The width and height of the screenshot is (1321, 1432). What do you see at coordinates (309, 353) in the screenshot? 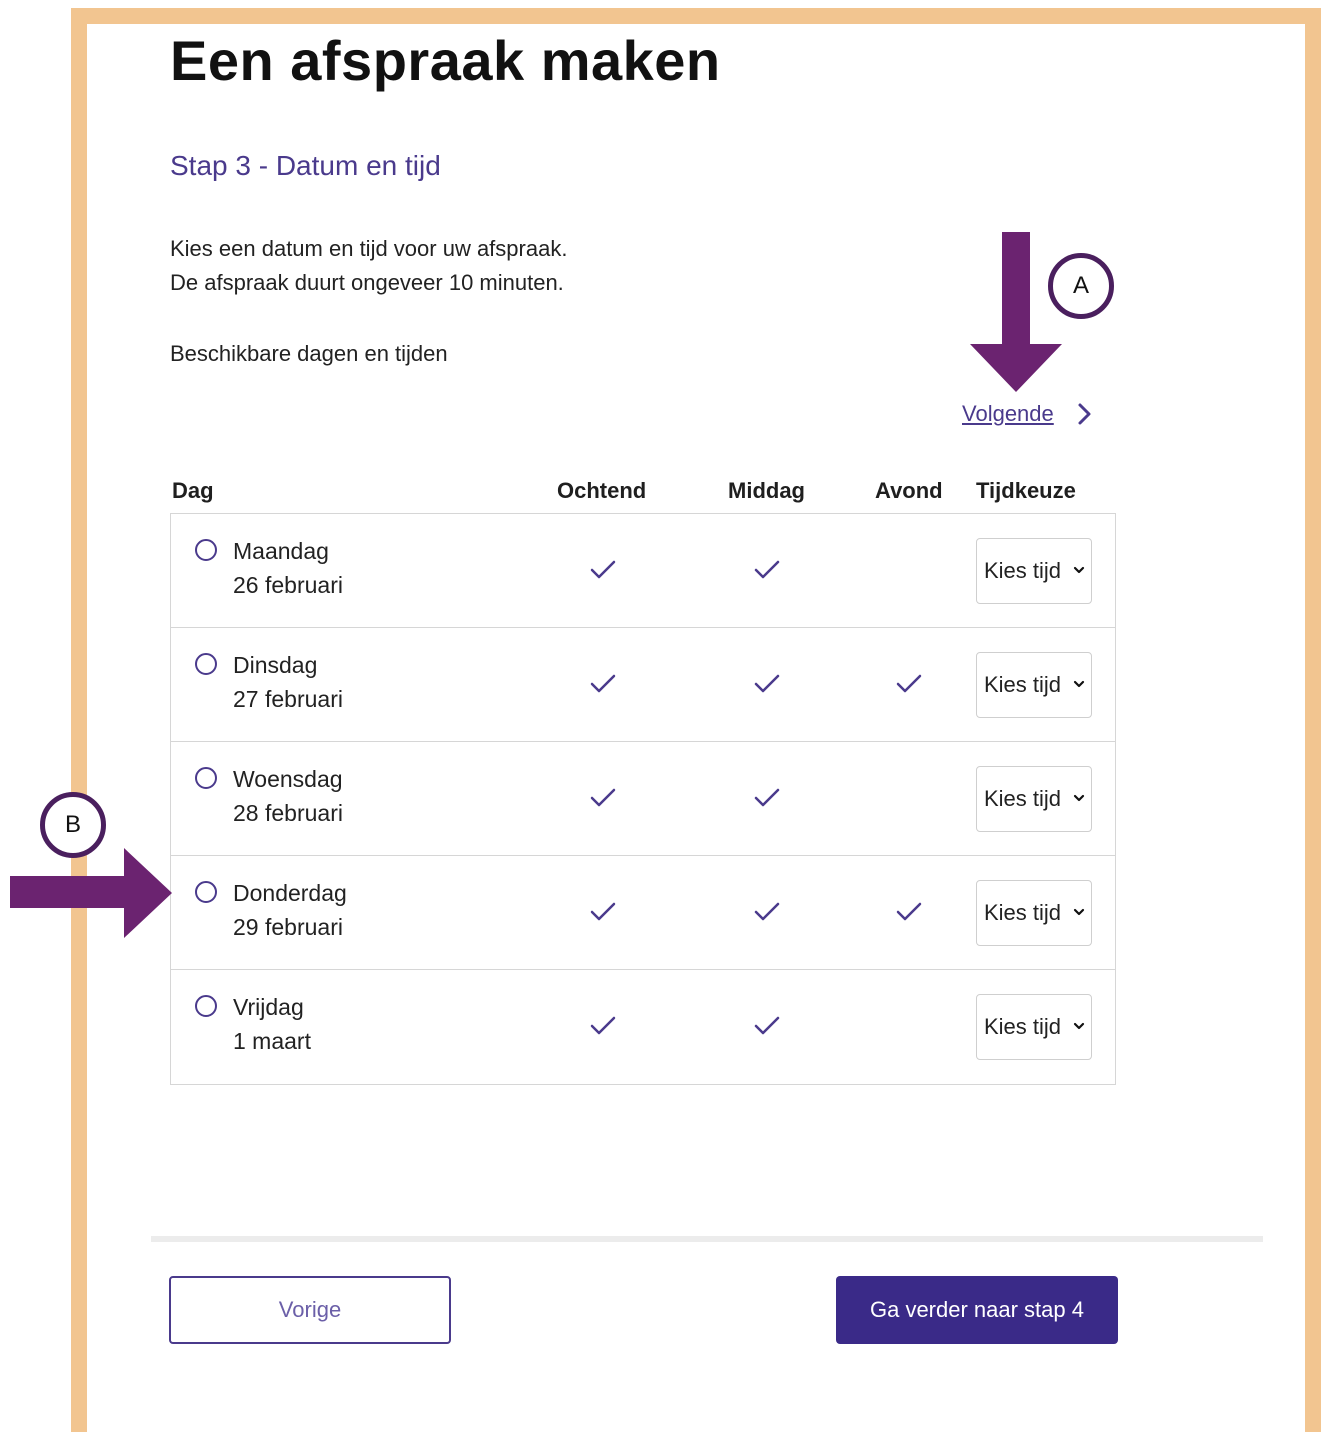
I see `available-label: Beschikbare dagen en tijden` at bounding box center [309, 353].